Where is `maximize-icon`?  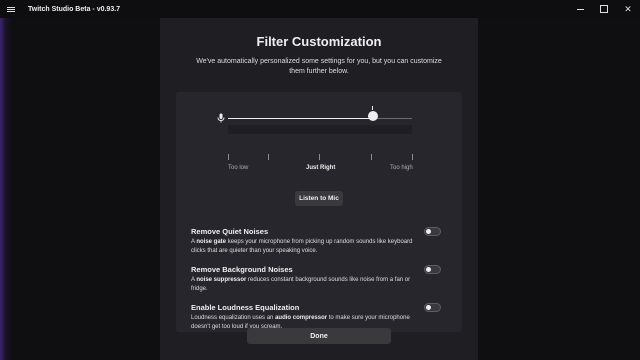
maximize-icon is located at coordinates (604, 9).